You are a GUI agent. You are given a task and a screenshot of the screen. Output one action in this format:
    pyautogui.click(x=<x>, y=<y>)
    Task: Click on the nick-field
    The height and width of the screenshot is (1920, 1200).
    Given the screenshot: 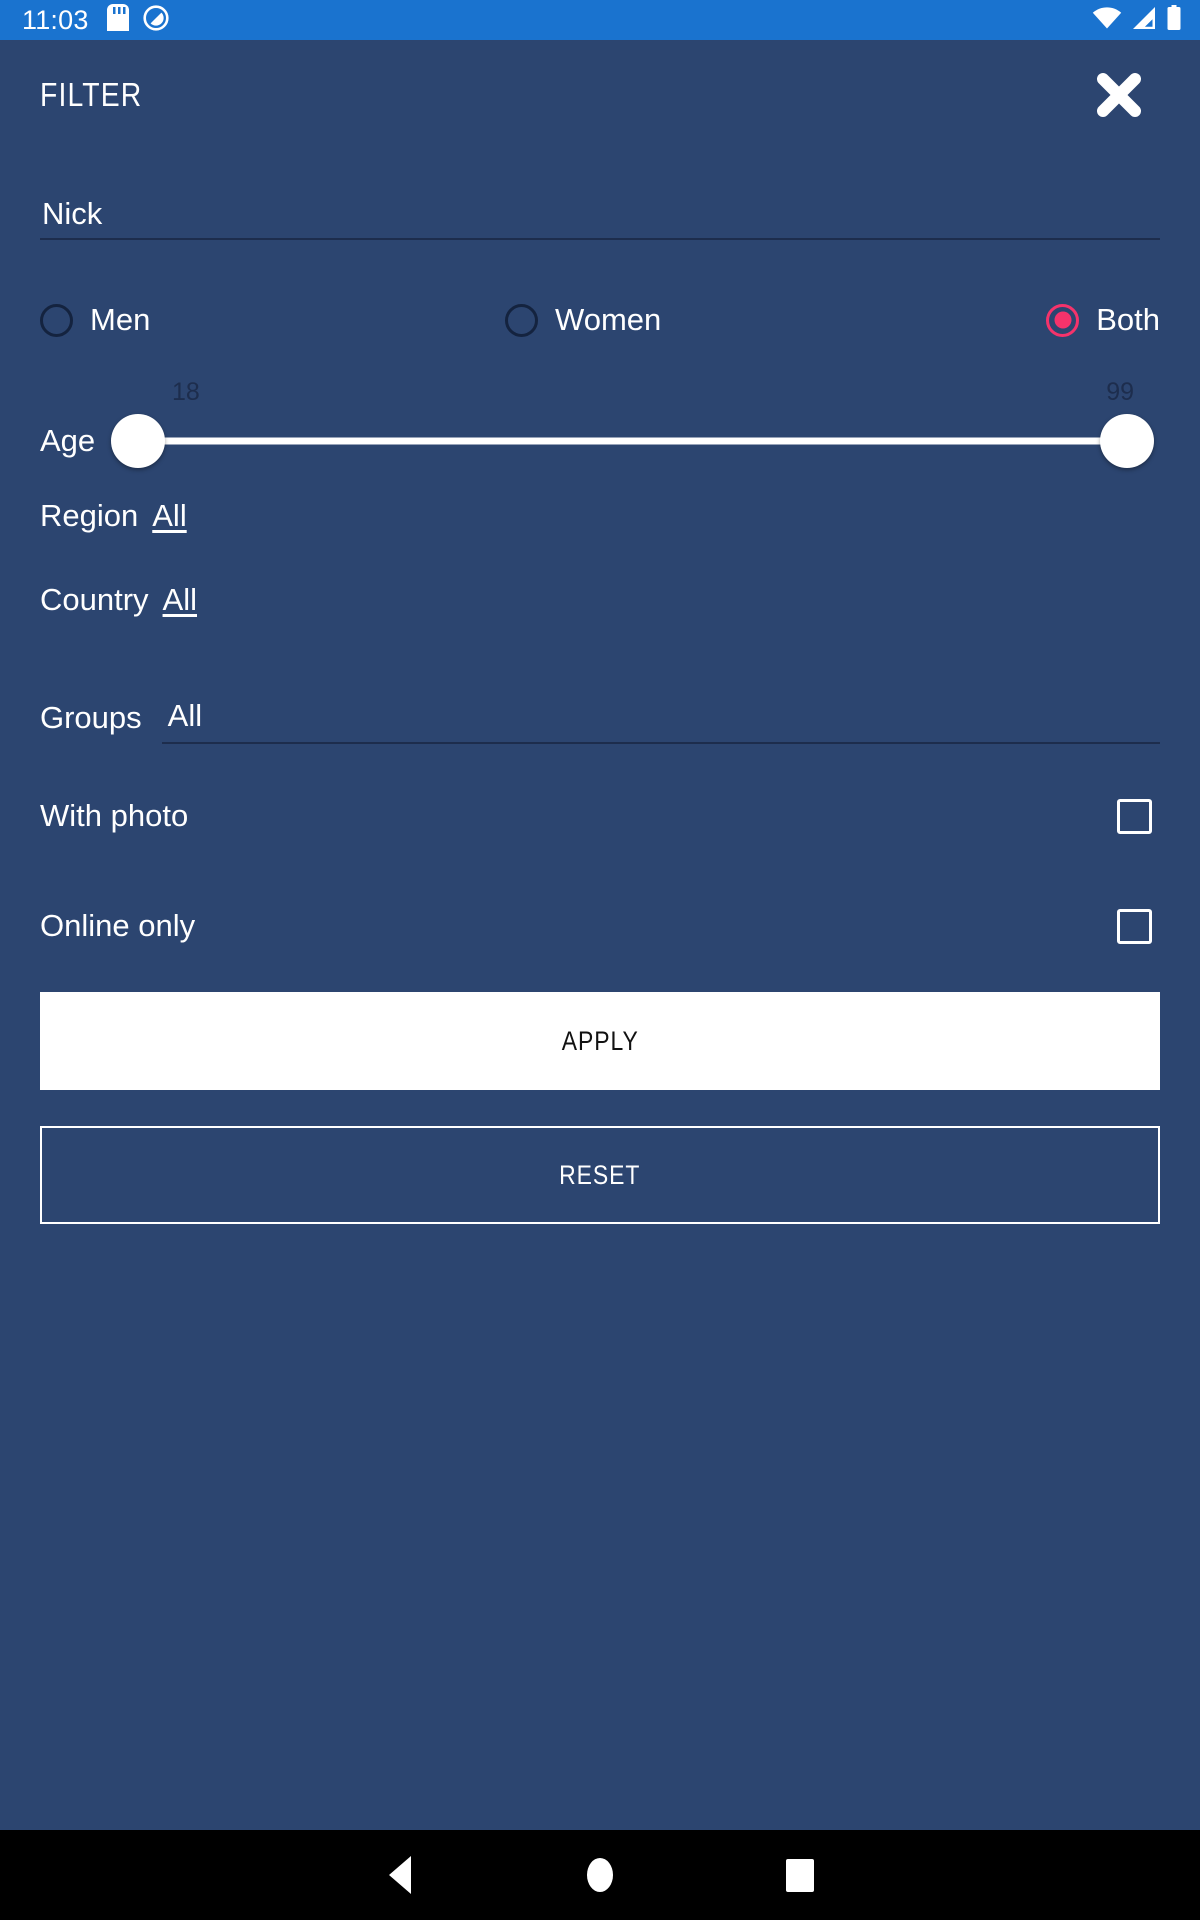 What is the action you would take?
    pyautogui.click(x=600, y=209)
    